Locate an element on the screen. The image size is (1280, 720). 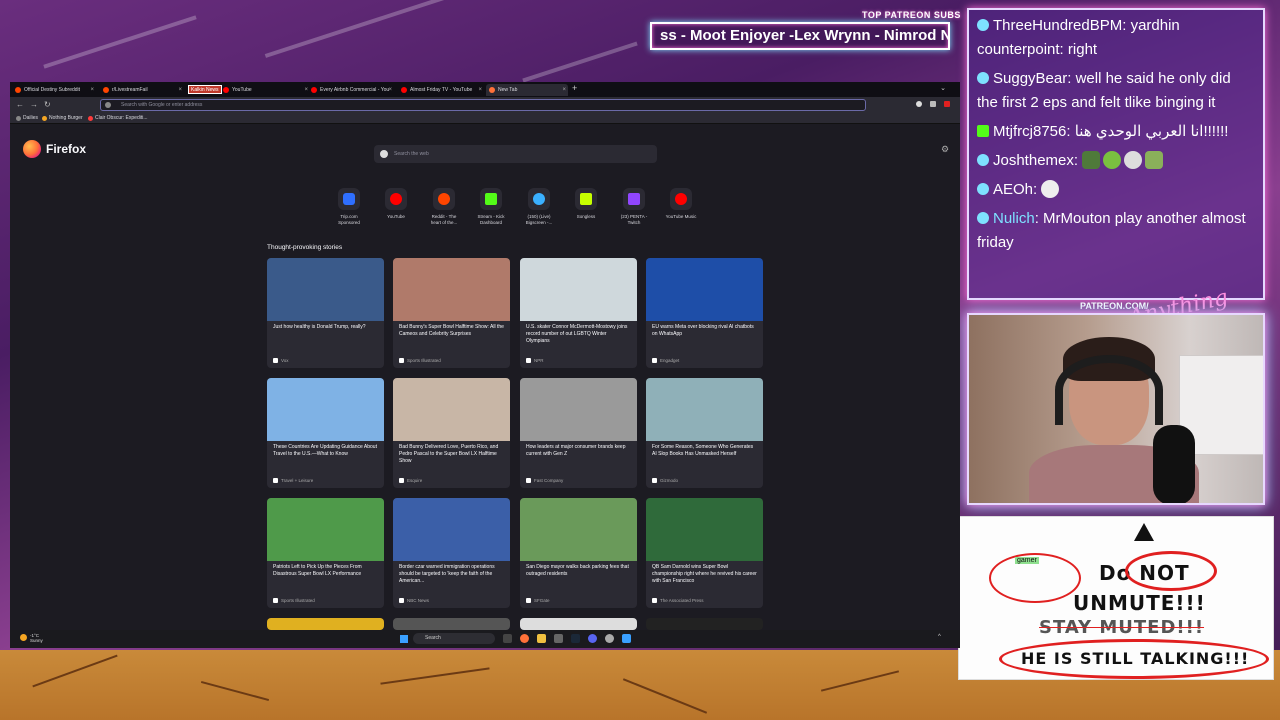
tab: Every Airbnb Commercial - You × is located at coordinates (351, 90).